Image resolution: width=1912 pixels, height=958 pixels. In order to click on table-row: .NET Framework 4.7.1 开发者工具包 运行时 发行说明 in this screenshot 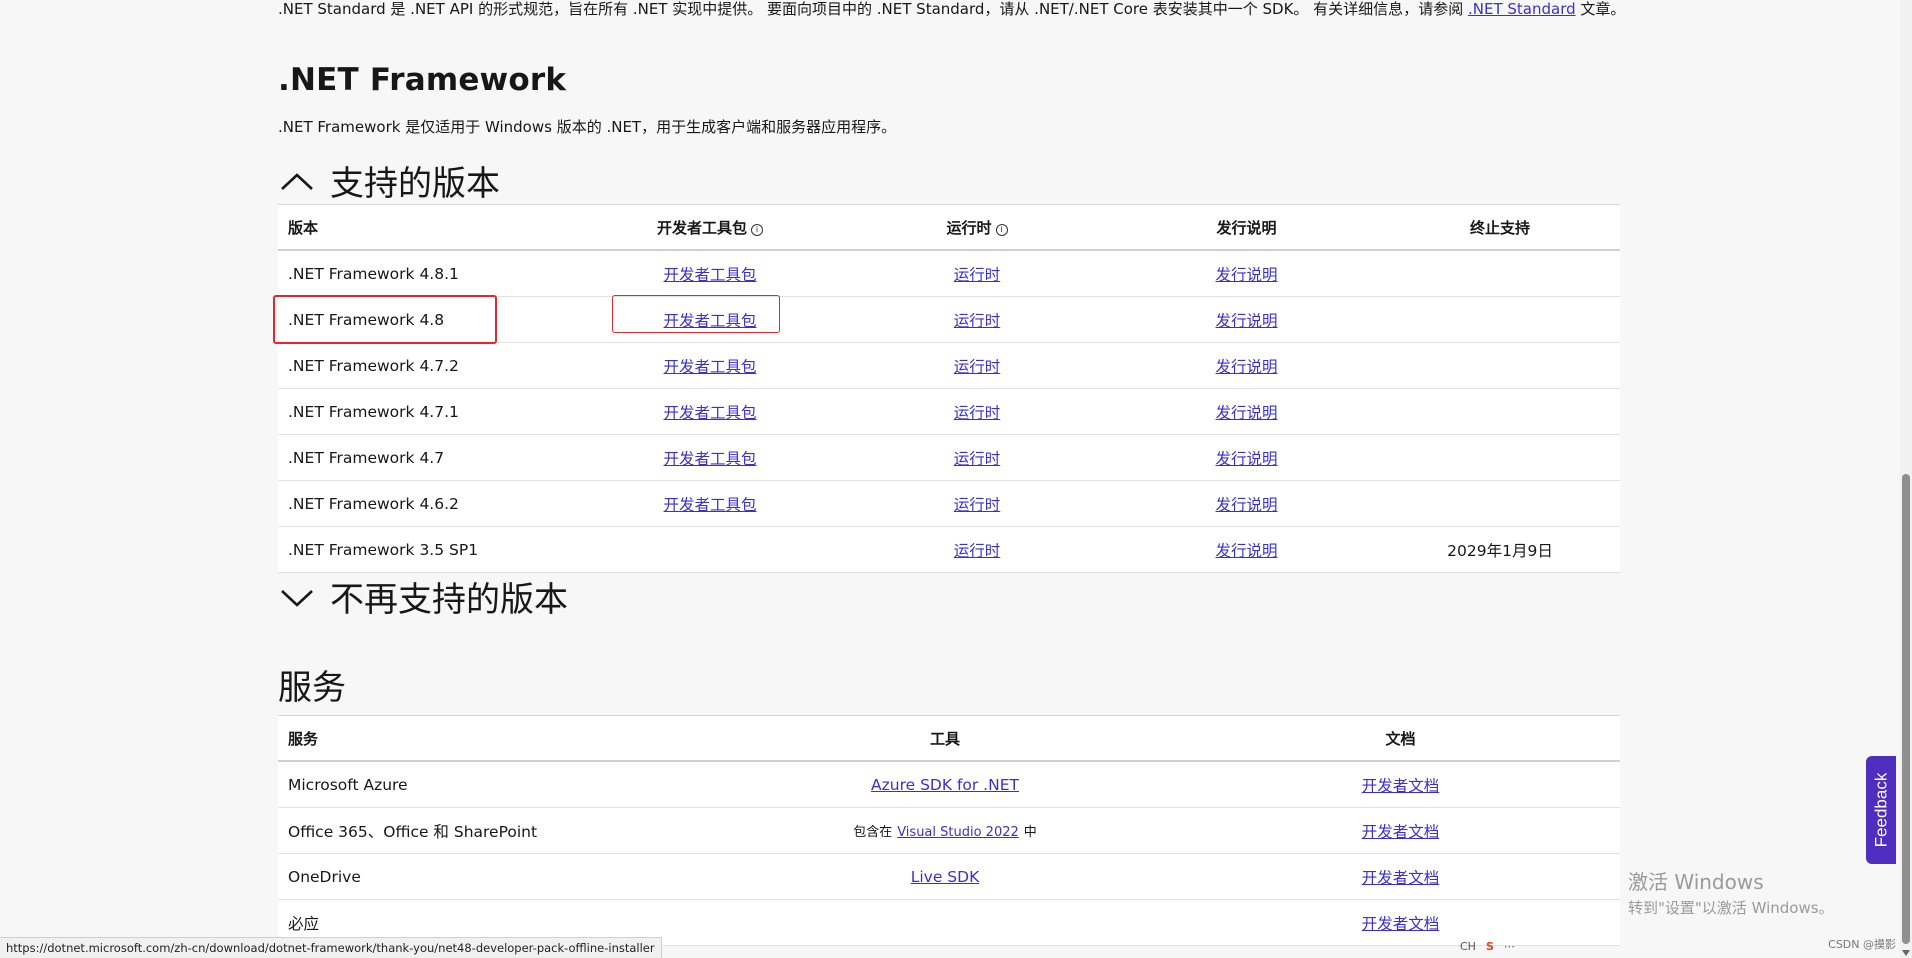, I will do `click(949, 411)`.